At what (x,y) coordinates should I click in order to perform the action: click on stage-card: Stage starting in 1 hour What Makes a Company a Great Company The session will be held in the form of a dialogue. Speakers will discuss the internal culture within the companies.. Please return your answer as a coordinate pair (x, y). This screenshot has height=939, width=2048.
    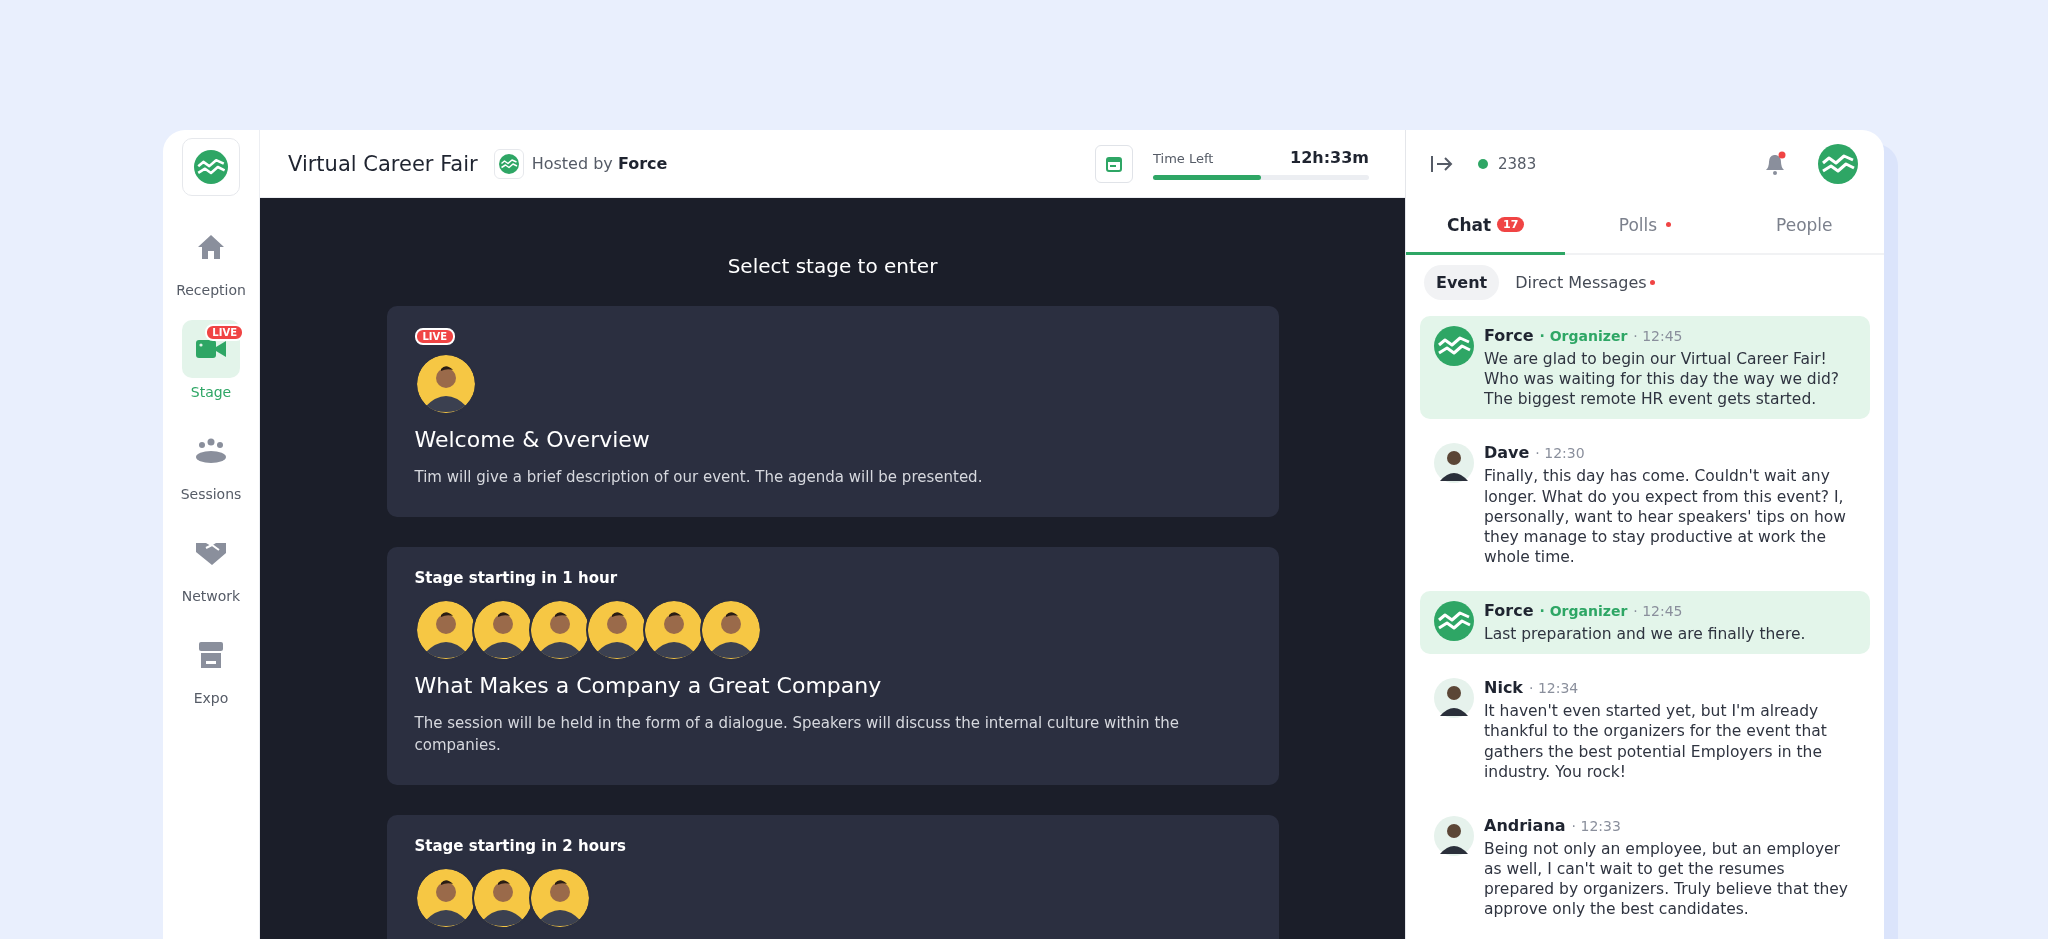
    Looking at the image, I should click on (832, 665).